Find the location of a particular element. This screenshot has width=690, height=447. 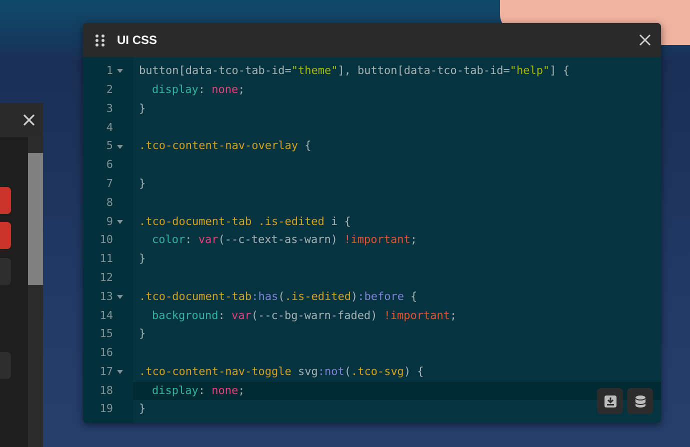

line-number: 1 is located at coordinates (109, 71).